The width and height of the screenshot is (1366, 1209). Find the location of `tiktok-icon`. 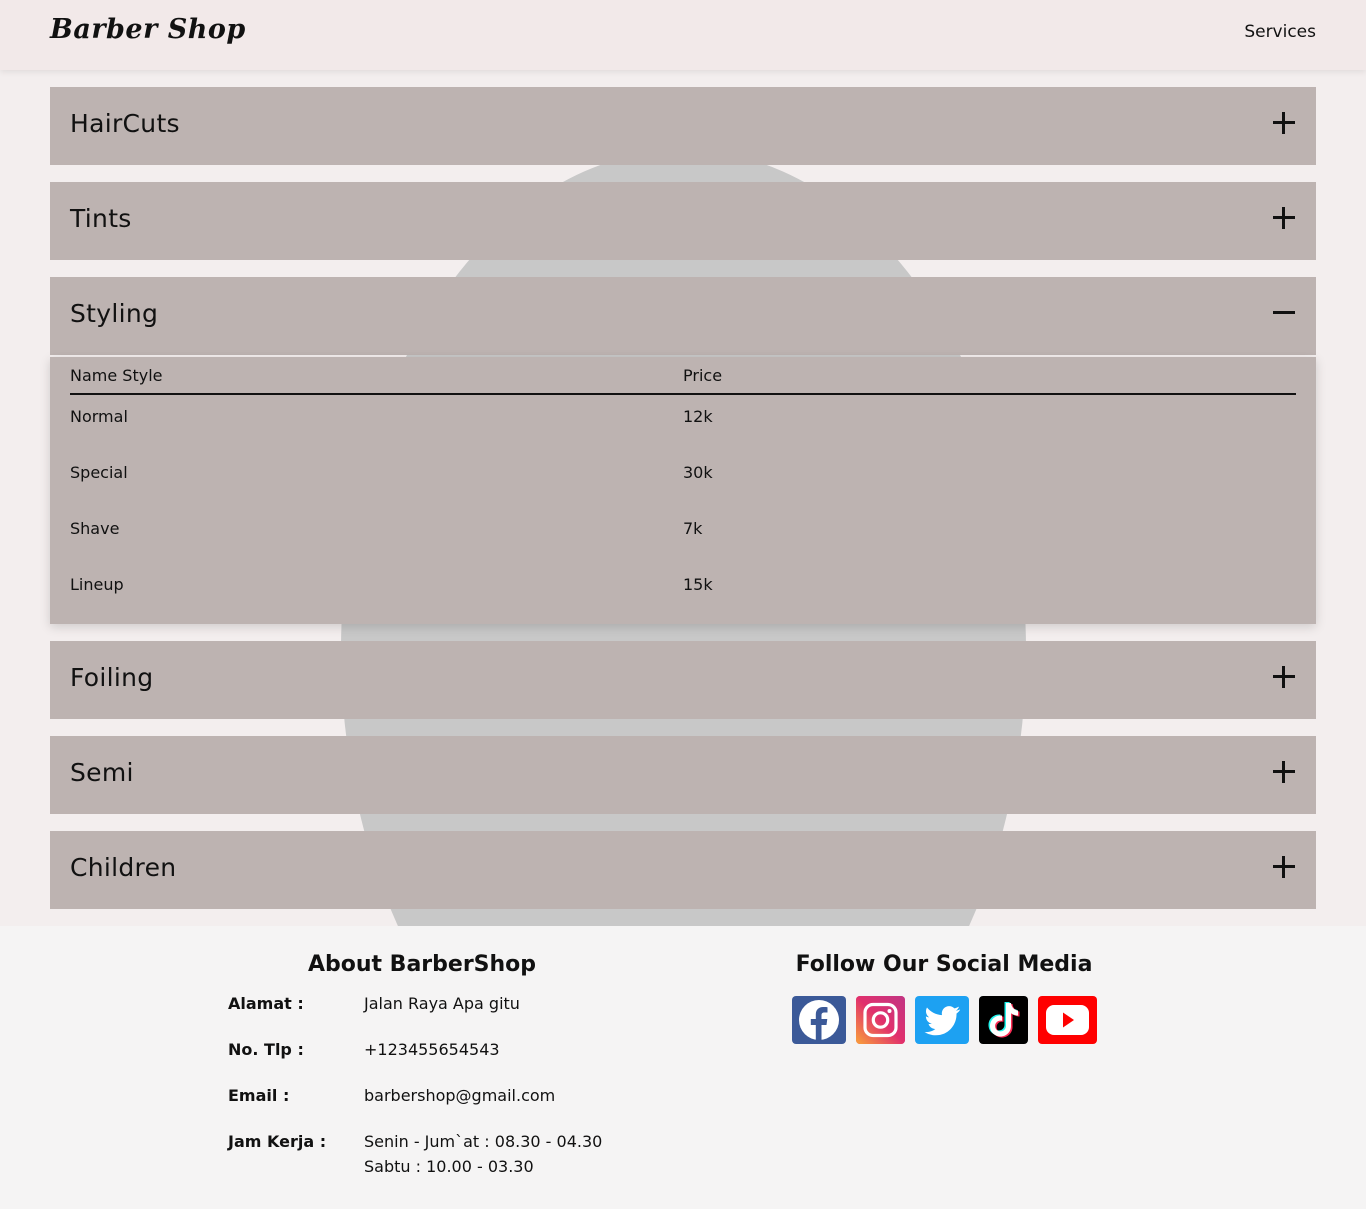

tiktok-icon is located at coordinates (1004, 1020).